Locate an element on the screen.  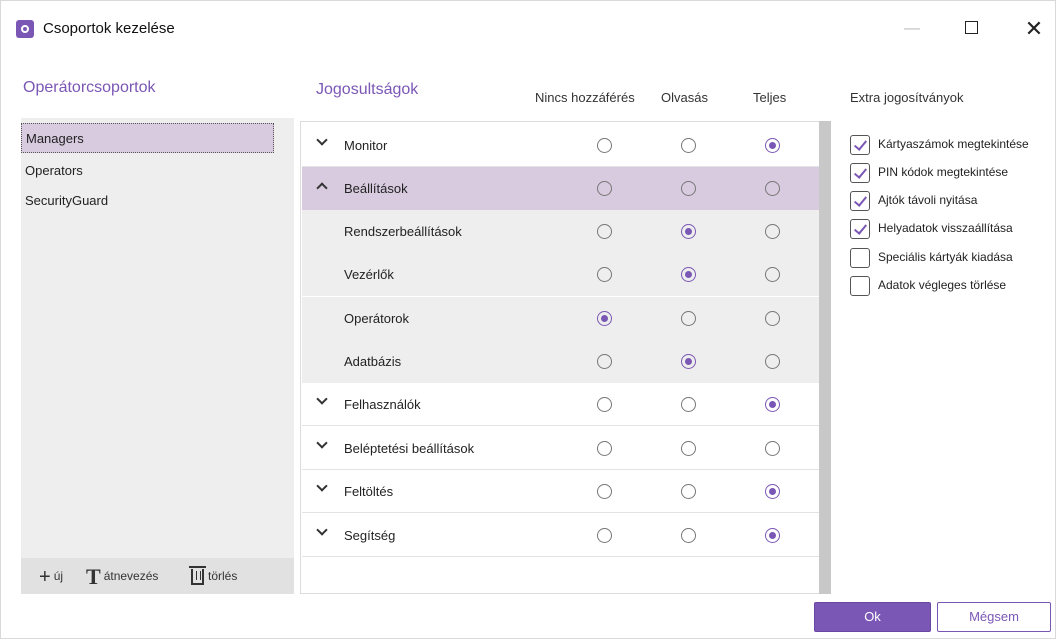
cancel-button: Mégsem is located at coordinates (994, 617).